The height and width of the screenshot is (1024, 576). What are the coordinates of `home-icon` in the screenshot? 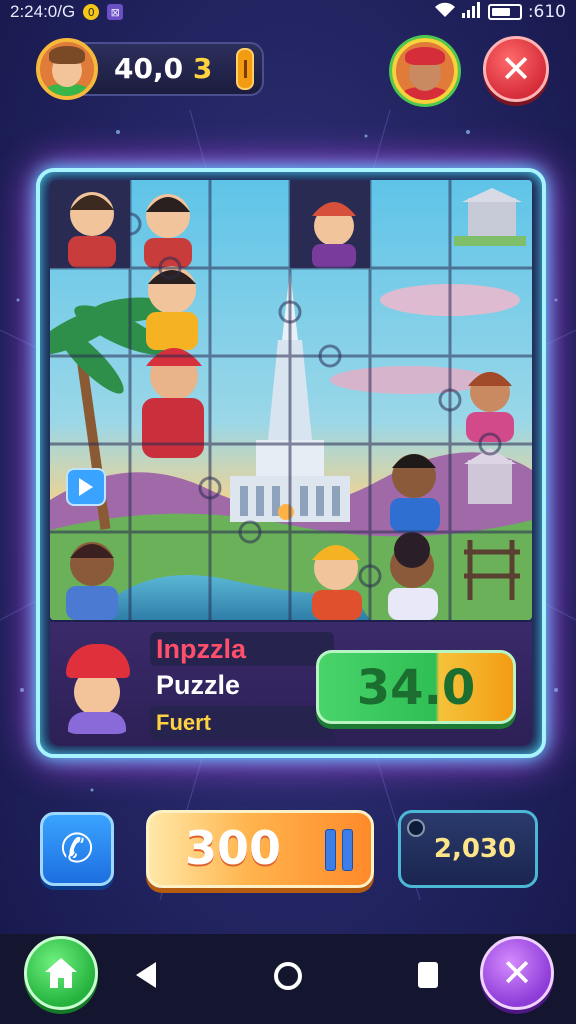 It's located at (61, 973).